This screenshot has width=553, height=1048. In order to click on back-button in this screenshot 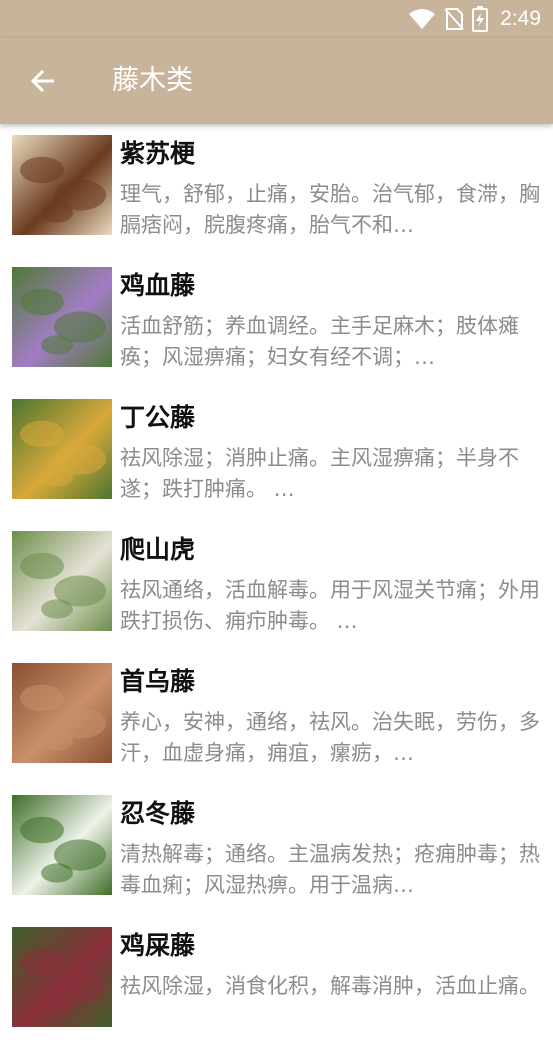, I will do `click(43, 81)`.